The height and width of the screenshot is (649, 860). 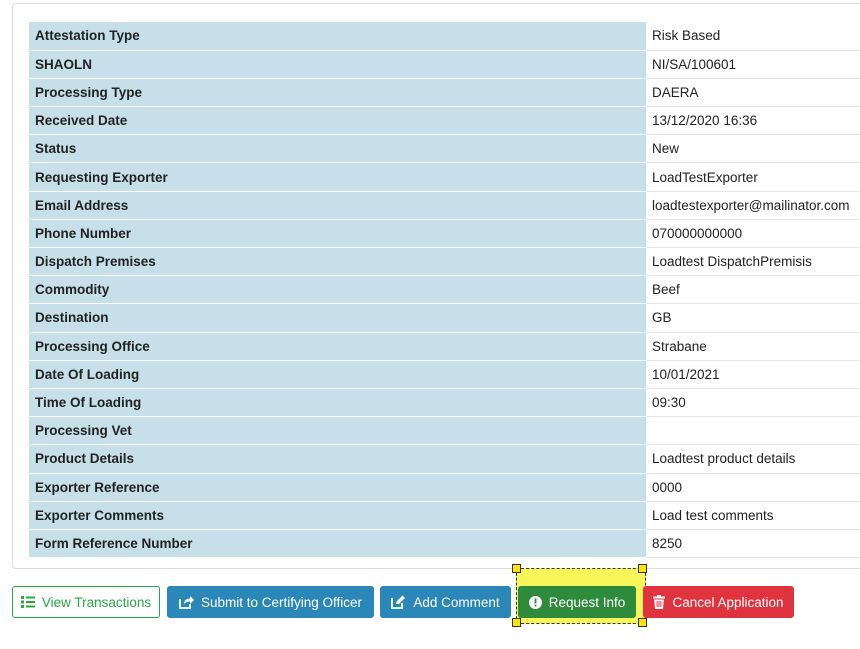 I want to click on detail-value: Beef, so click(x=753, y=290).